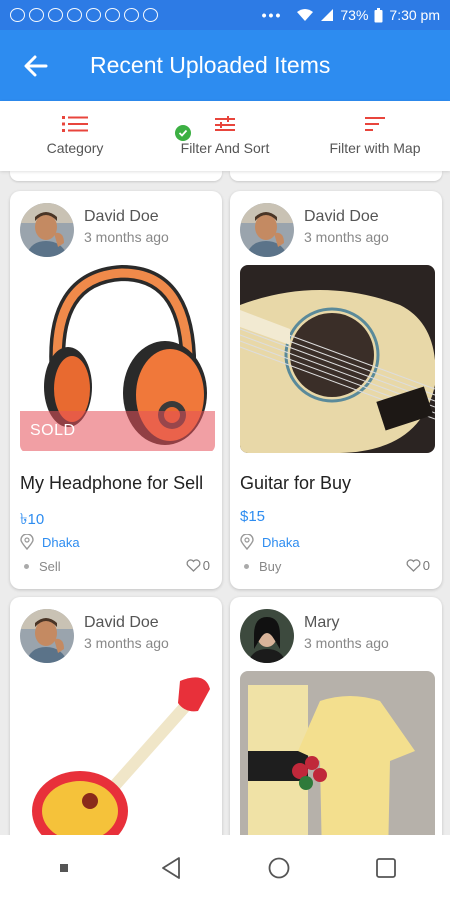  I want to click on wifi-icon, so click(305, 15).